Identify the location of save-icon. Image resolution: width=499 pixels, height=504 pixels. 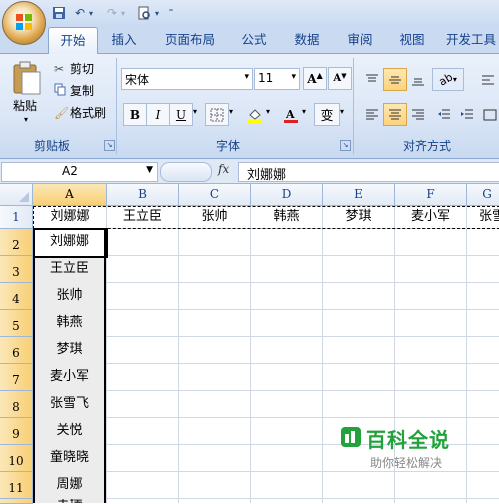
(59, 13).